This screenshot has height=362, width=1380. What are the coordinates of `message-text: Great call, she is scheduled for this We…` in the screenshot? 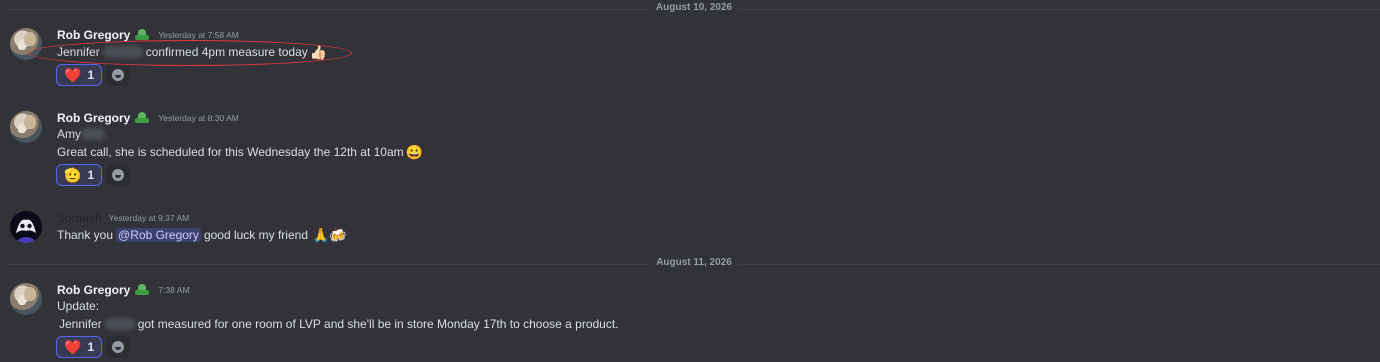 It's located at (230, 152).